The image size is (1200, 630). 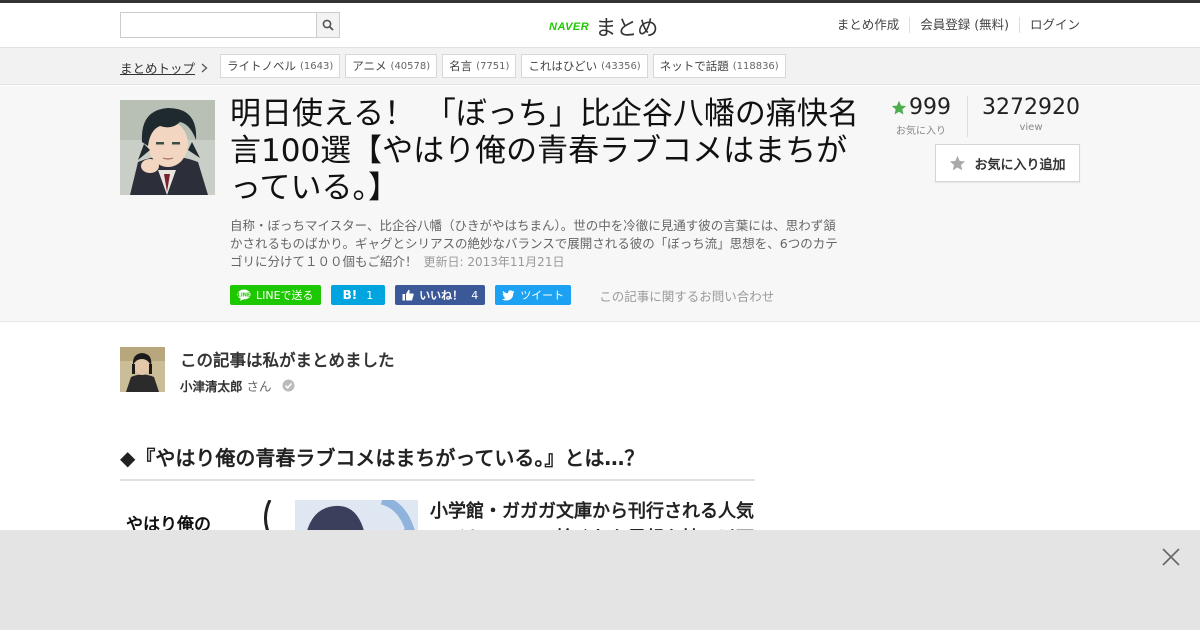 I want to click on character-illustration, so click(x=167, y=147).